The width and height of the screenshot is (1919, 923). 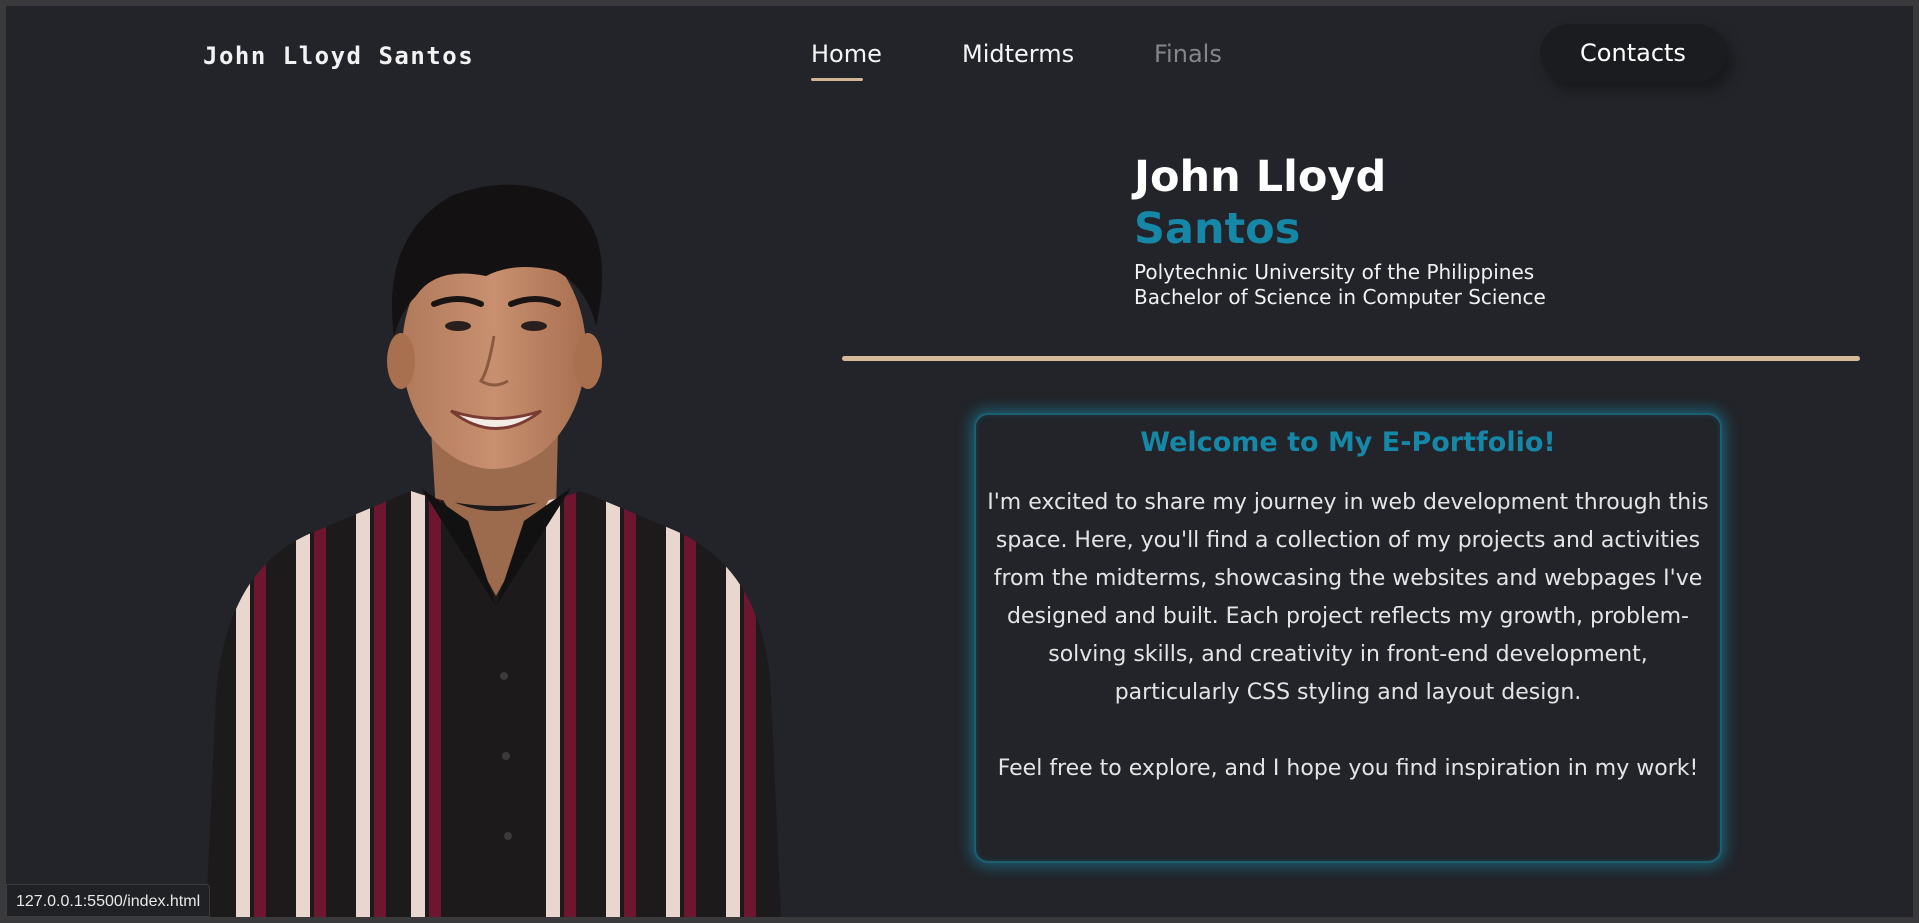 What do you see at coordinates (1217, 229) in the screenshot?
I see `hero-last-name: Santos` at bounding box center [1217, 229].